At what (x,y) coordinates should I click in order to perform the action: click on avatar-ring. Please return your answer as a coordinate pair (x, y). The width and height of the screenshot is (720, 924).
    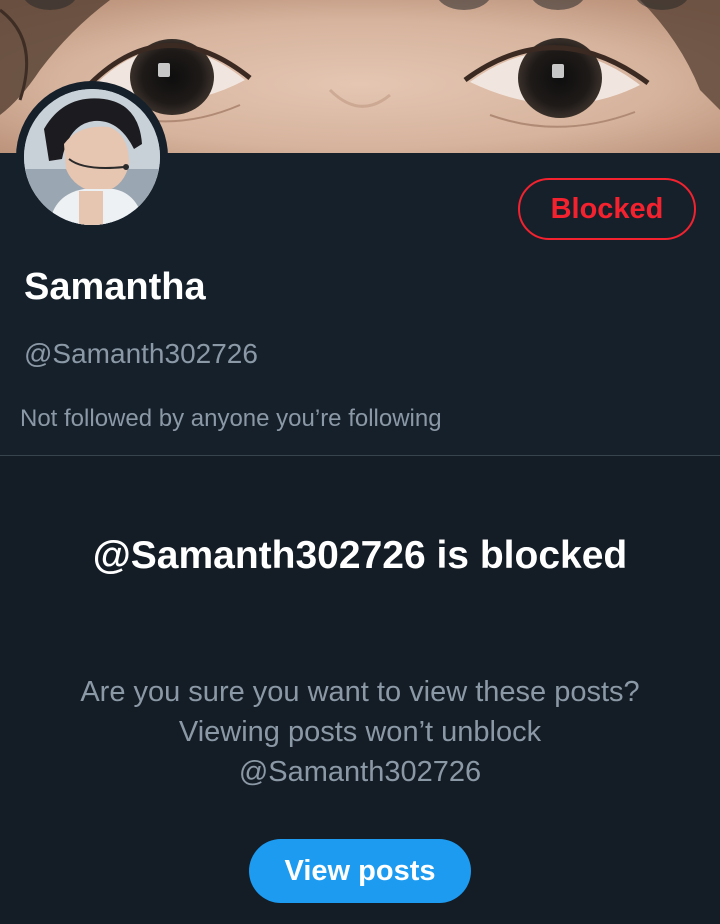
    Looking at the image, I should click on (92, 157).